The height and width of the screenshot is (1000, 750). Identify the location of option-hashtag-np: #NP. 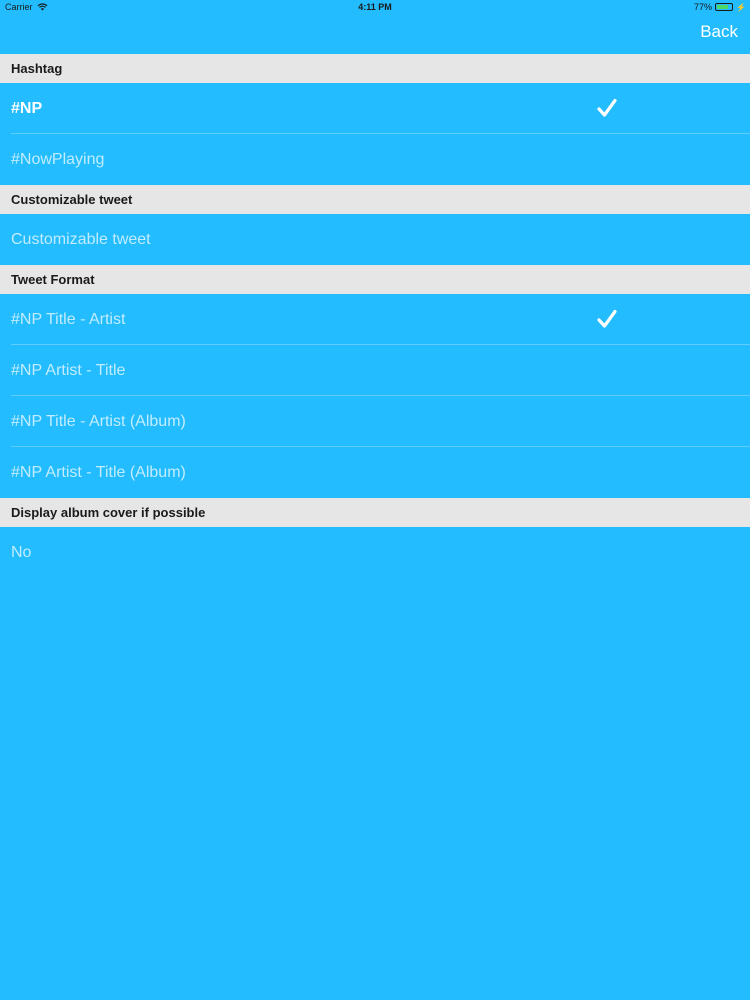
(375, 108).